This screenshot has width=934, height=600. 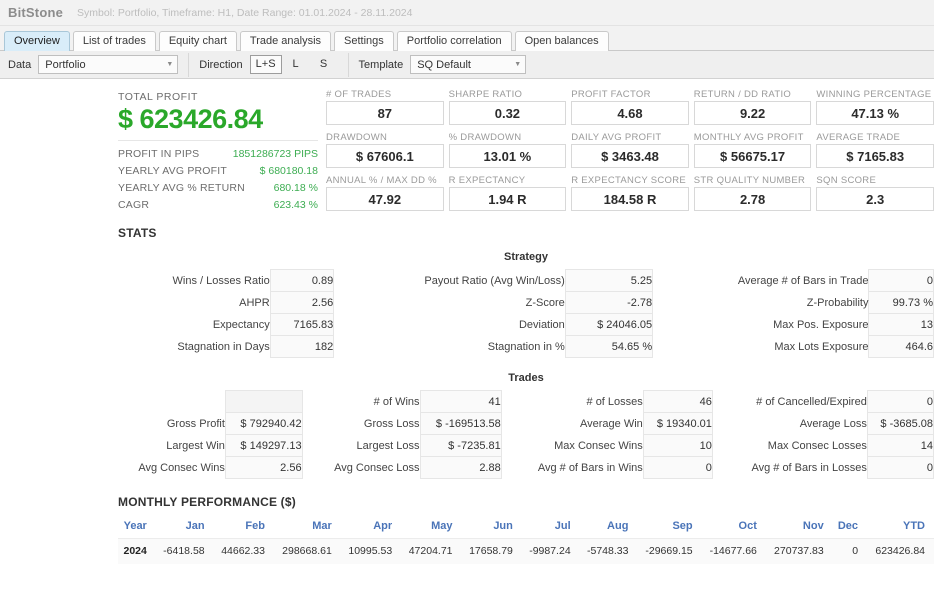 What do you see at coordinates (598, 445) in the screenshot?
I see `stat-label: Max Consec Wins` at bounding box center [598, 445].